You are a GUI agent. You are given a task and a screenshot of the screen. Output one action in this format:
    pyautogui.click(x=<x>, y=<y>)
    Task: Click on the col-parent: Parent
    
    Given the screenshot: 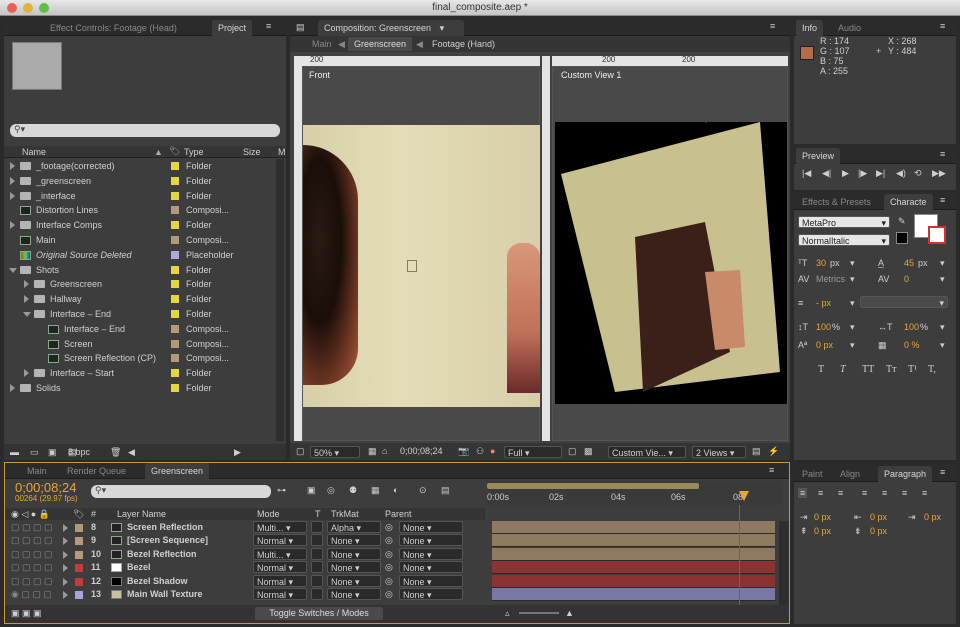 What is the action you would take?
    pyautogui.click(x=398, y=514)
    